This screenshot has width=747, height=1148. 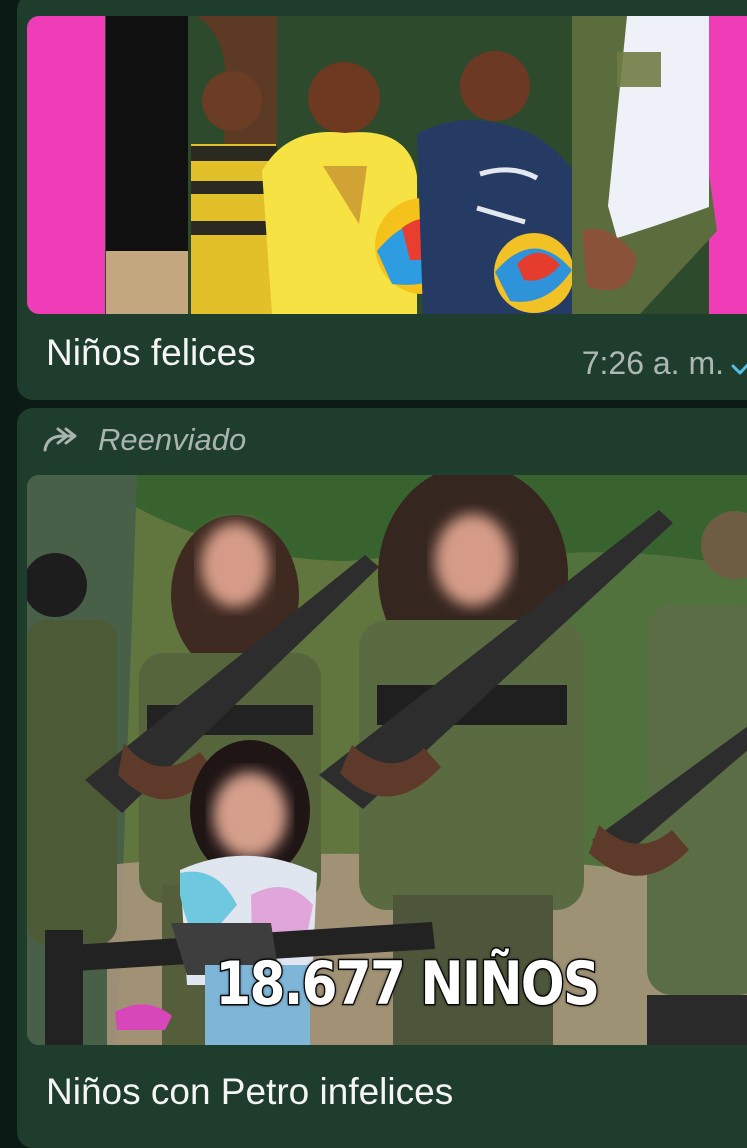 What do you see at coordinates (250, 1091) in the screenshot?
I see `message-caption: Niños con Petro infelices` at bounding box center [250, 1091].